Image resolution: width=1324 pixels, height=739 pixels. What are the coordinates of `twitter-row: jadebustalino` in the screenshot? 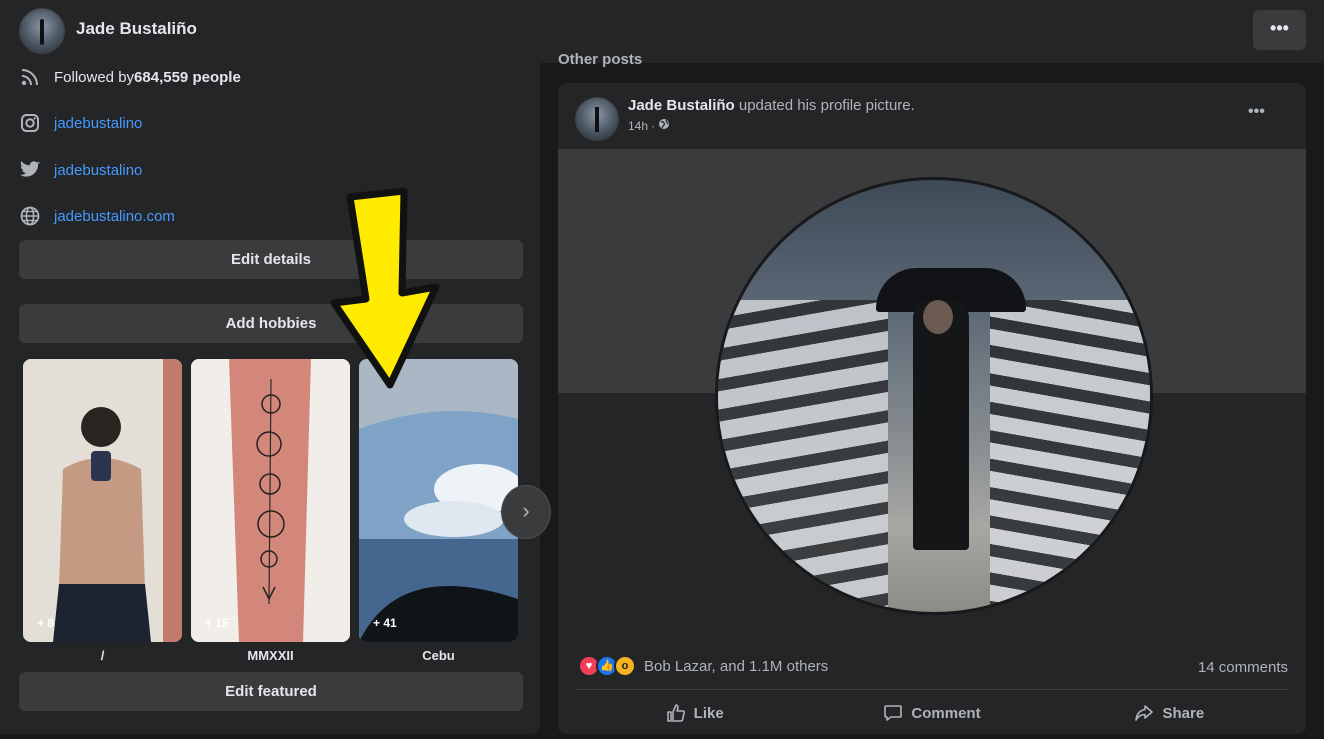 It's located at (80, 170).